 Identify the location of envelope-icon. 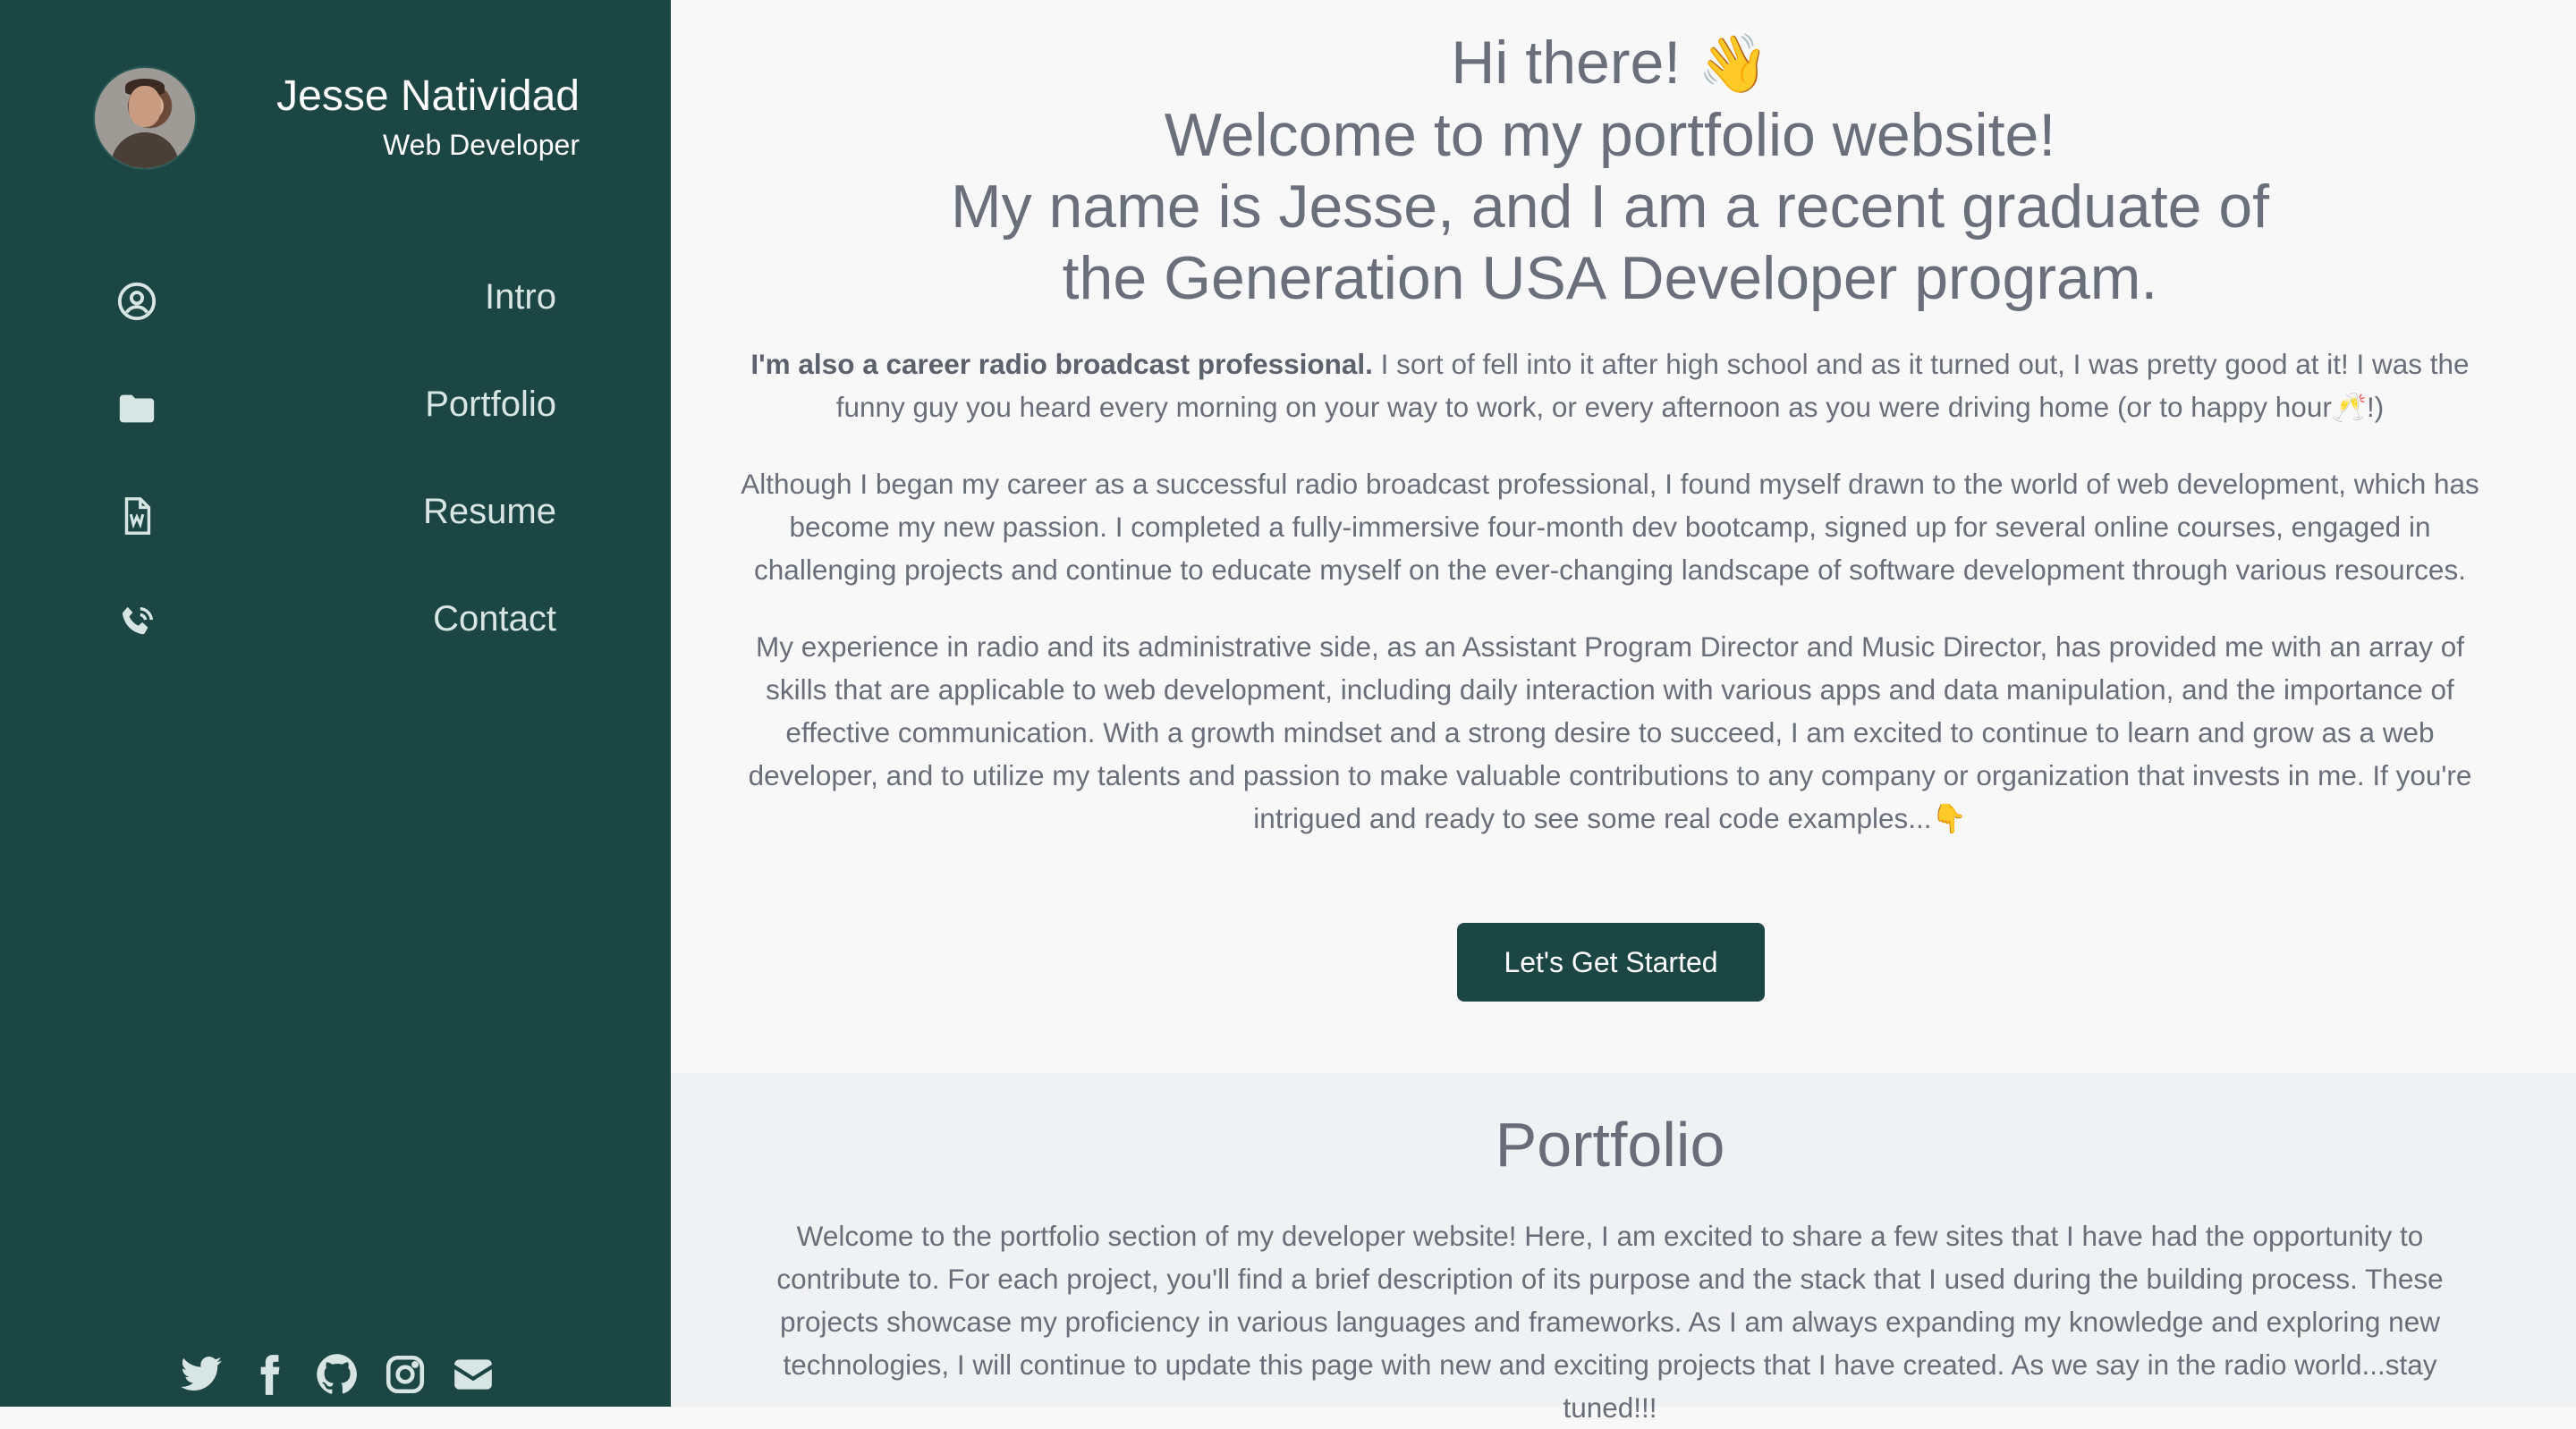
(473, 1374).